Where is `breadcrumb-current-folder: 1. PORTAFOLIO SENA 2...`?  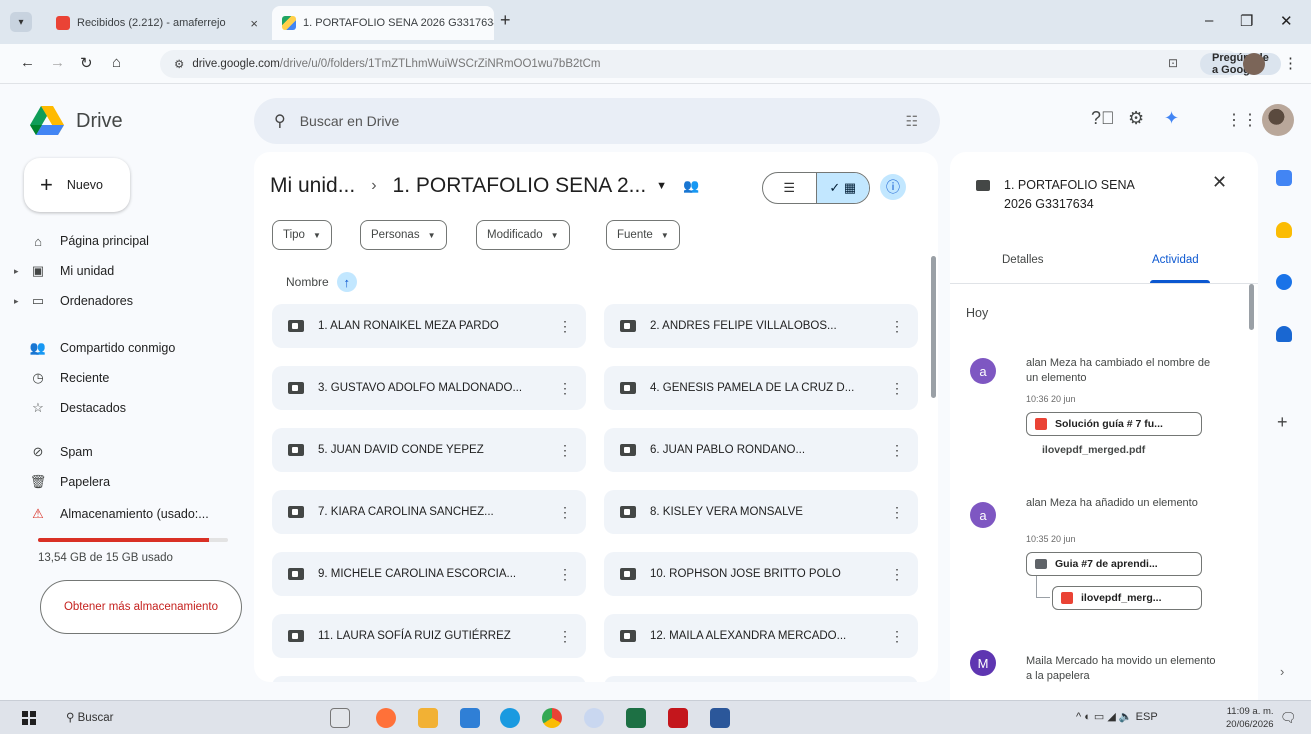
breadcrumb-current-folder: 1. PORTAFOLIO SENA 2... is located at coordinates (520, 186).